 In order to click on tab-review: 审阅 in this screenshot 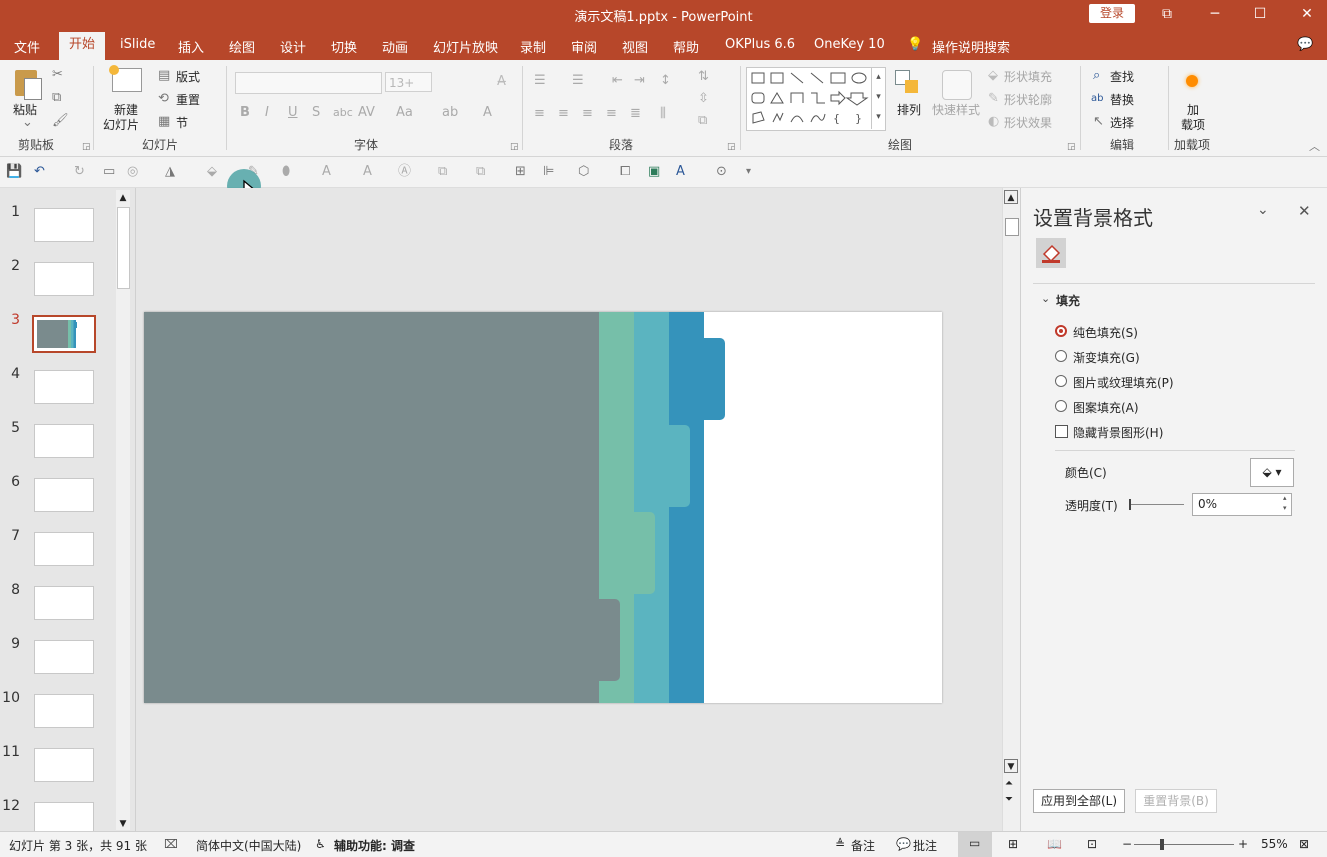, I will do `click(584, 46)`.